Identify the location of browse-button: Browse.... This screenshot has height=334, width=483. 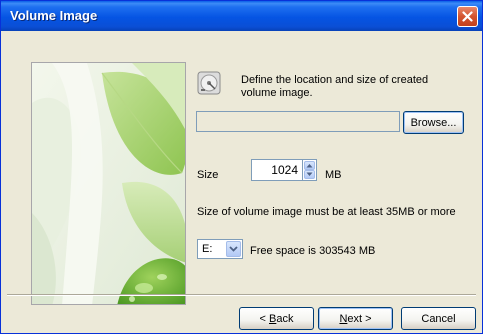
(433, 122).